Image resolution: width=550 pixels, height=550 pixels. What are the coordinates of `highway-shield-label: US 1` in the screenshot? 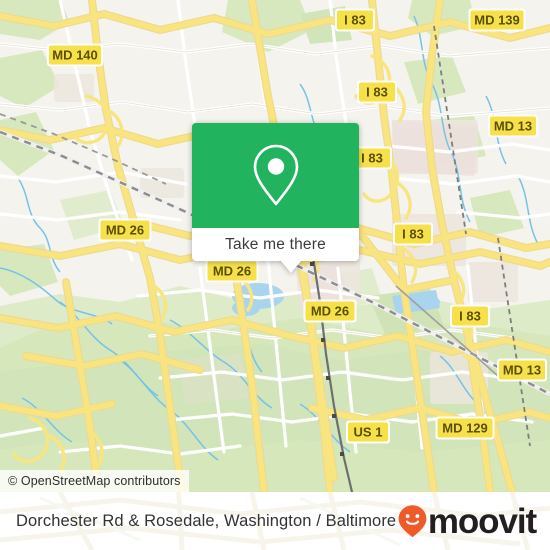 It's located at (368, 432).